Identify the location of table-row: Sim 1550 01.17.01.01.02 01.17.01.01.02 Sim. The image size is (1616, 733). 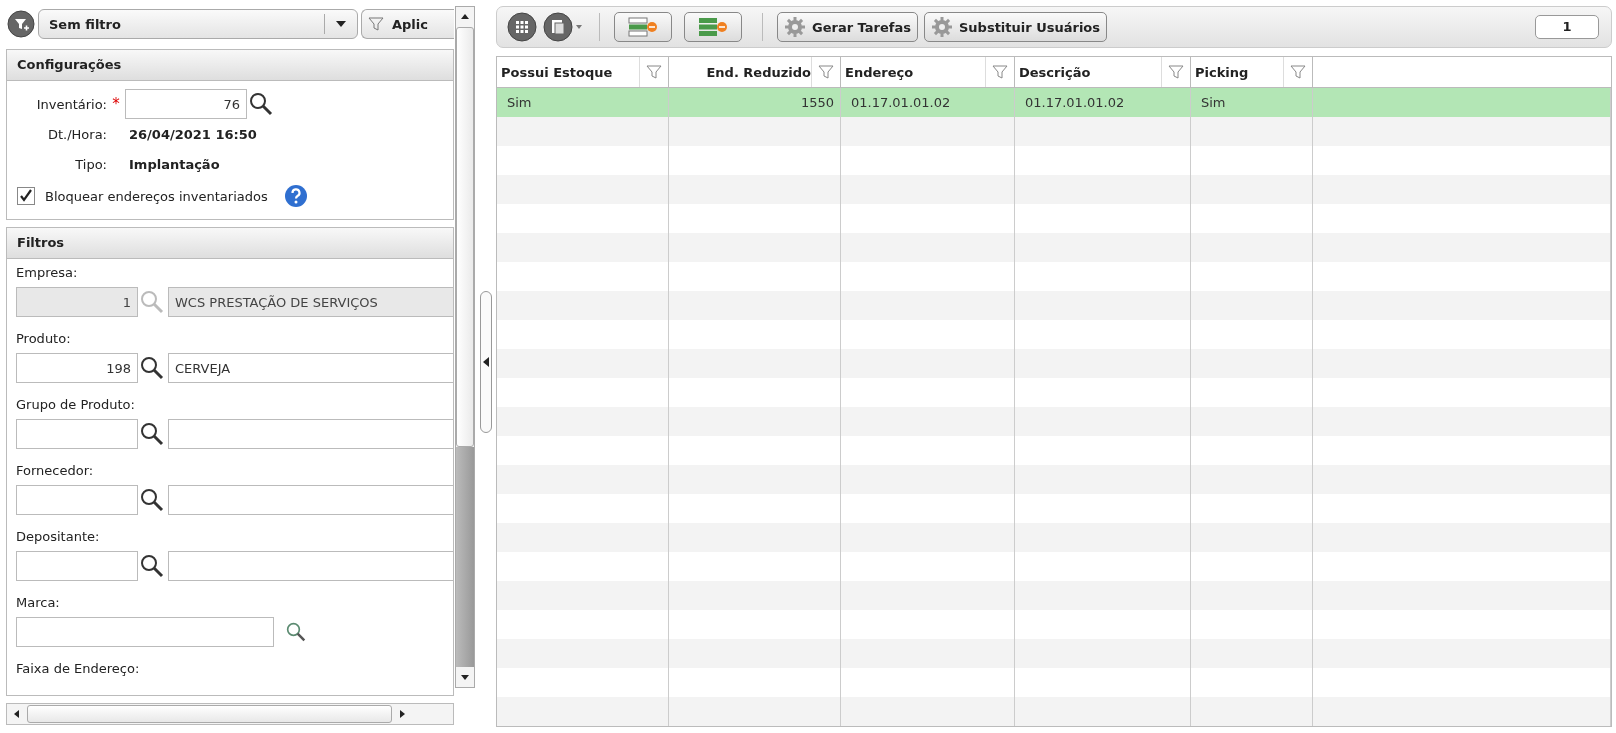
(1054, 102).